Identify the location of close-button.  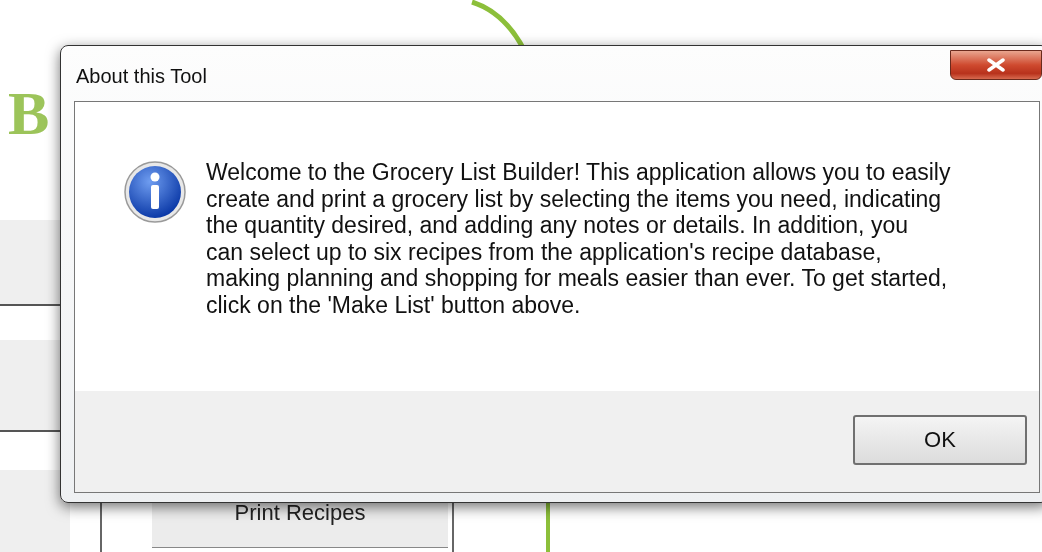
(996, 65).